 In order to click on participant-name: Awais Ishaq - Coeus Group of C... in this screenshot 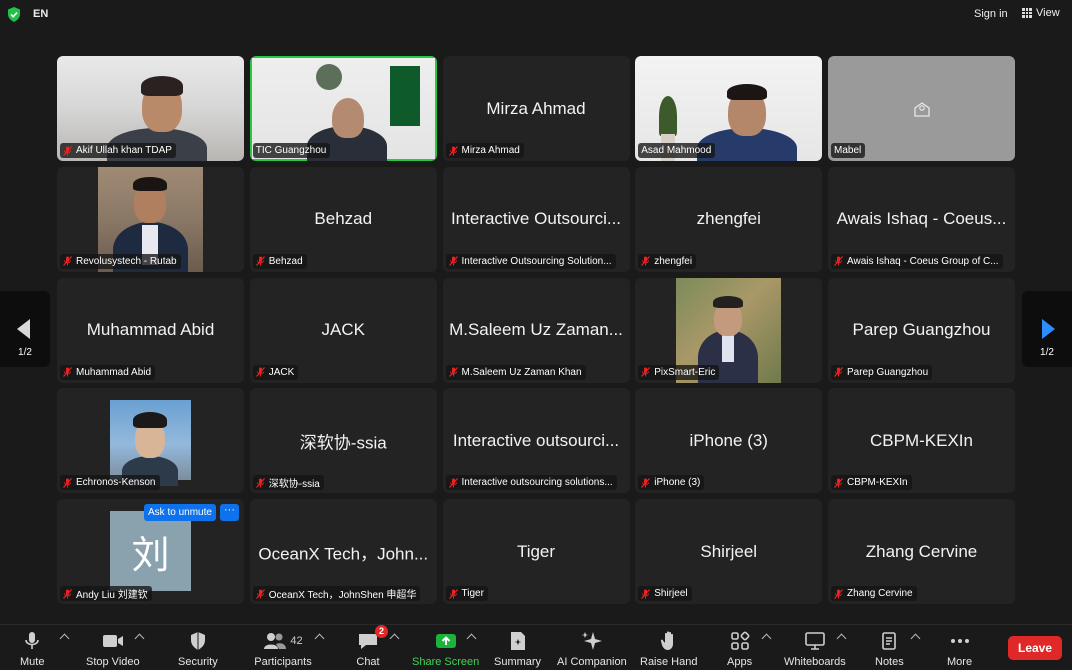, I will do `click(923, 261)`.